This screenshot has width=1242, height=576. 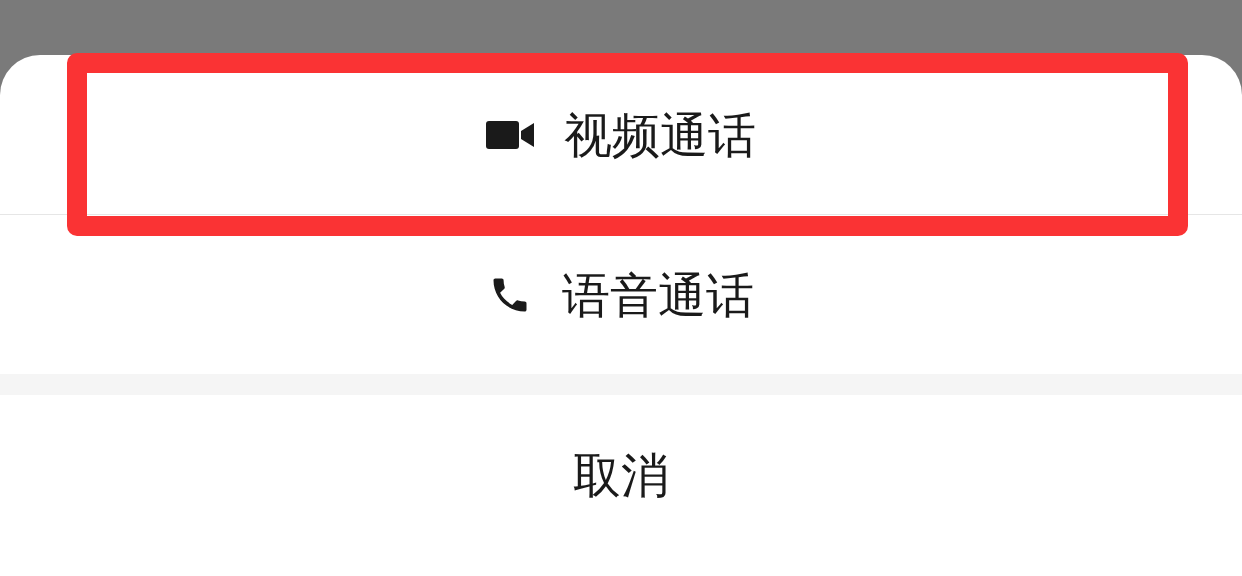 I want to click on option-label: 语音通话, so click(x=658, y=294).